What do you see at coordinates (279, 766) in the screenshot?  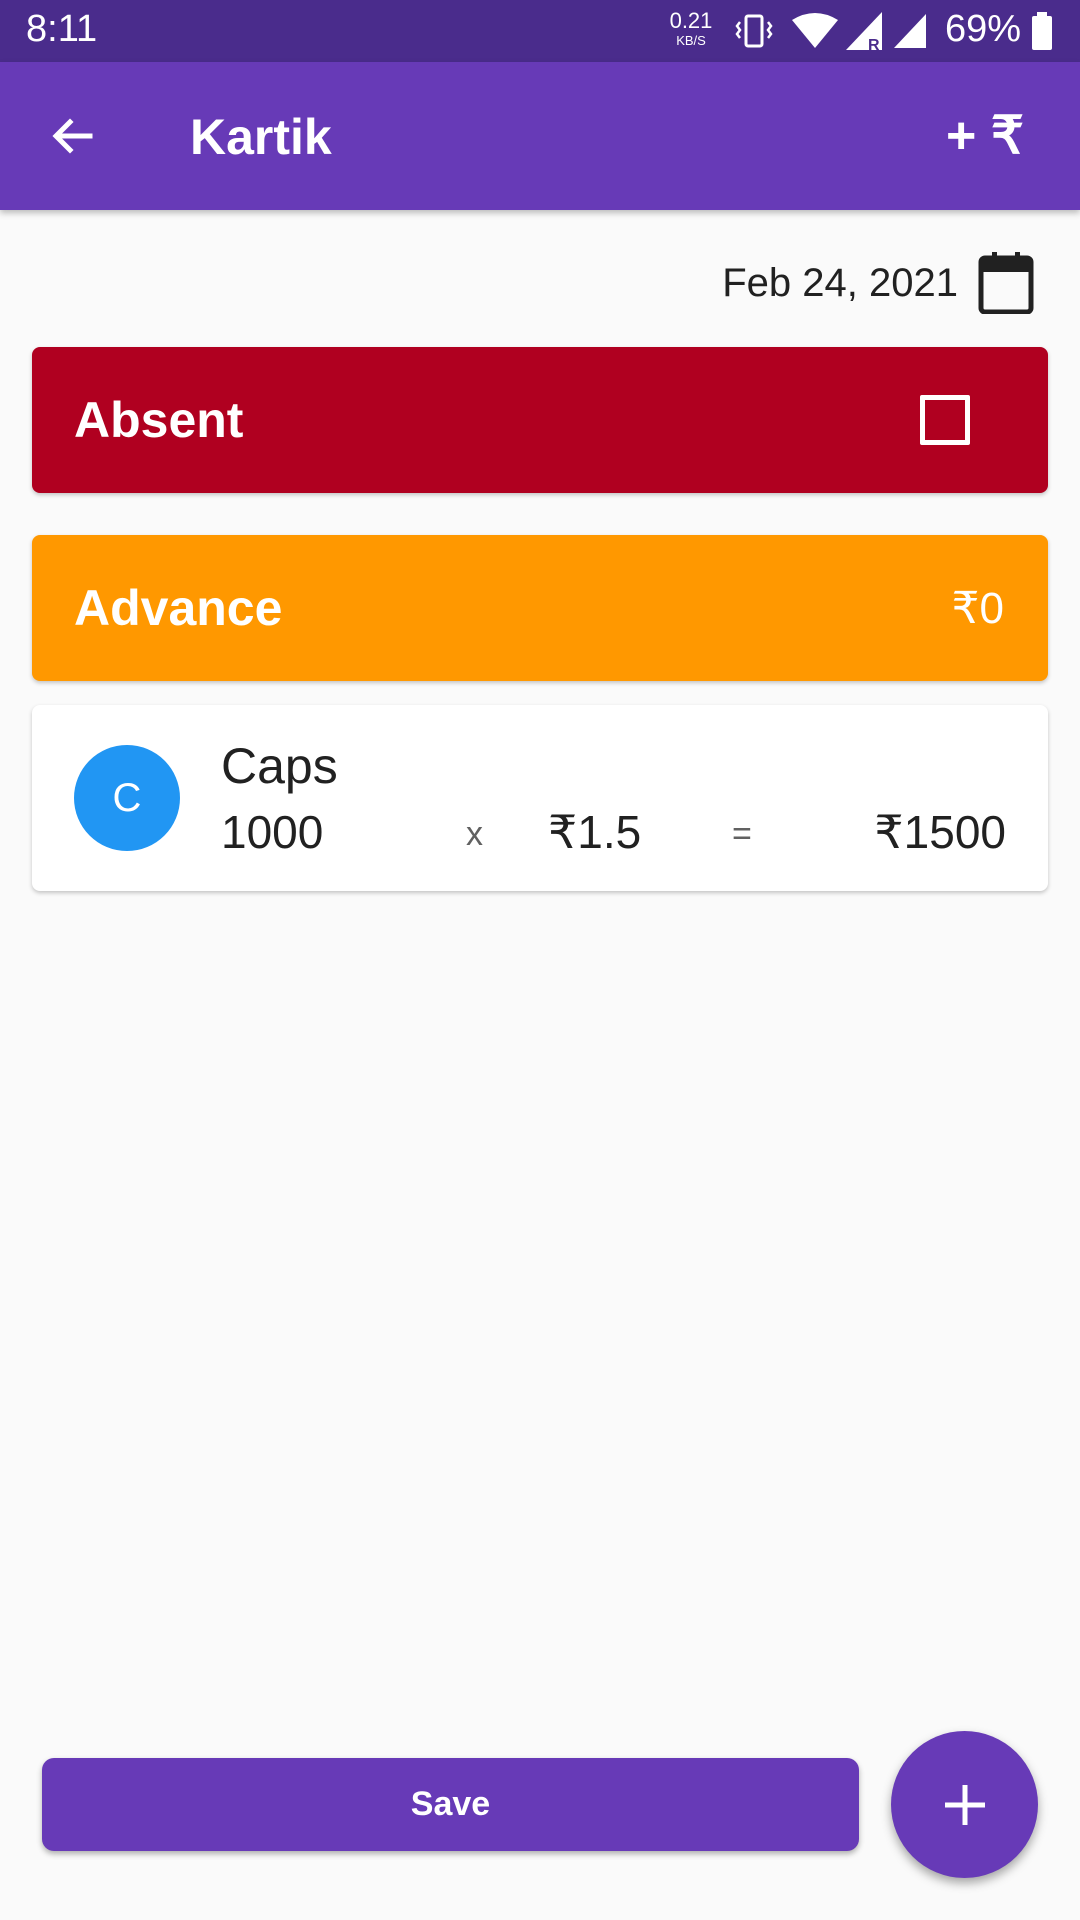 I see `item-name: Caps` at bounding box center [279, 766].